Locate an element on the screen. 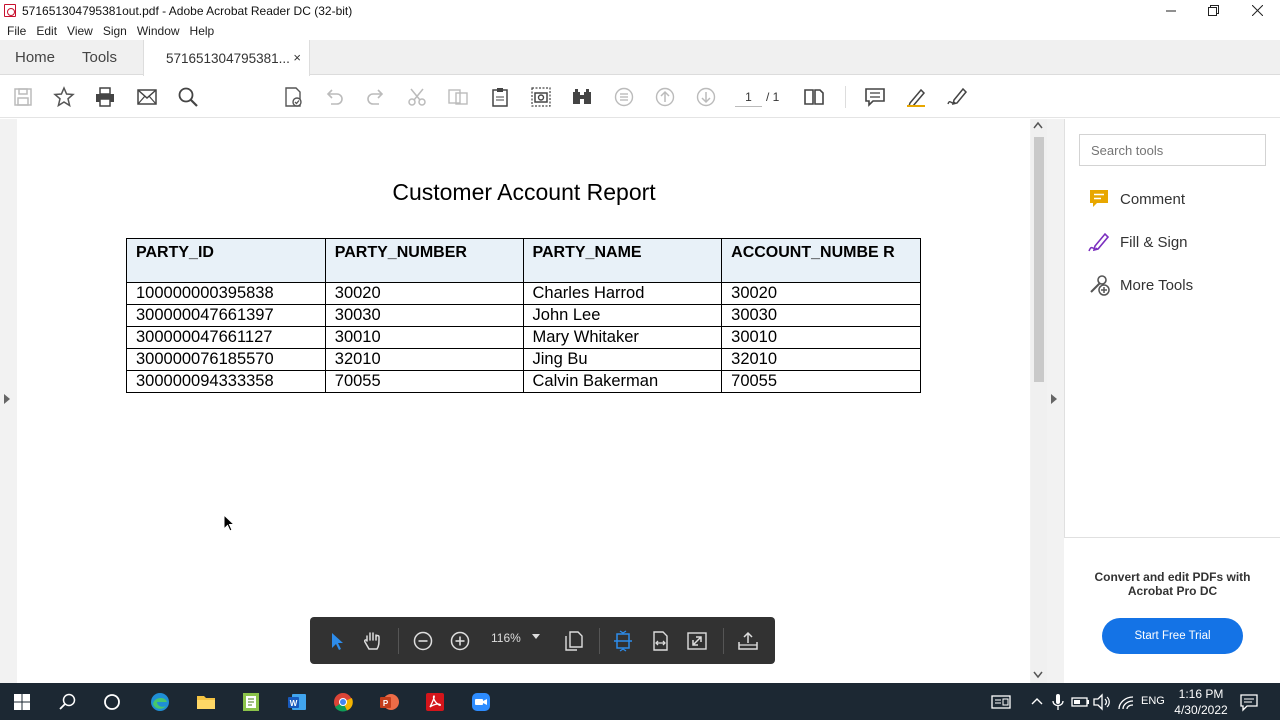 Image resolution: width=1280 pixels, height=720 pixels. print-icon is located at coordinates (105, 97).